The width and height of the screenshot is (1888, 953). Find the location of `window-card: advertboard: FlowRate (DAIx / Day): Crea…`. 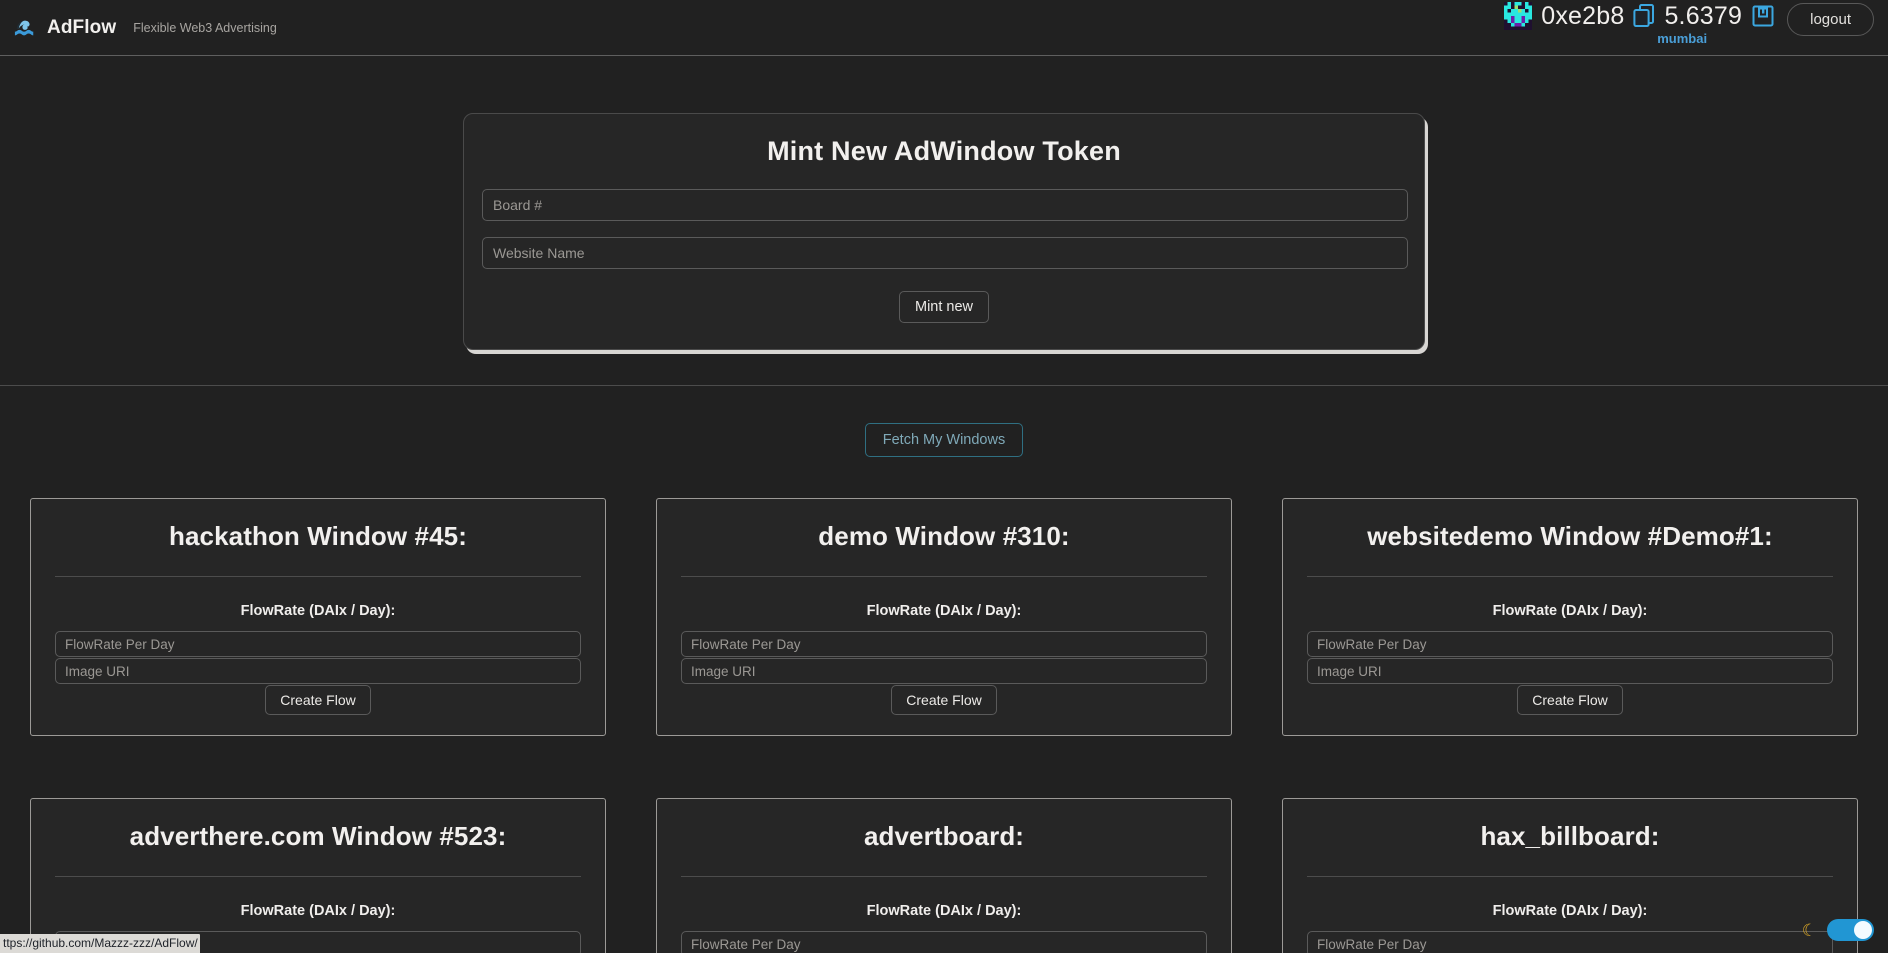

window-card: advertboard: FlowRate (DAIx / Day): Crea… is located at coordinates (944, 875).